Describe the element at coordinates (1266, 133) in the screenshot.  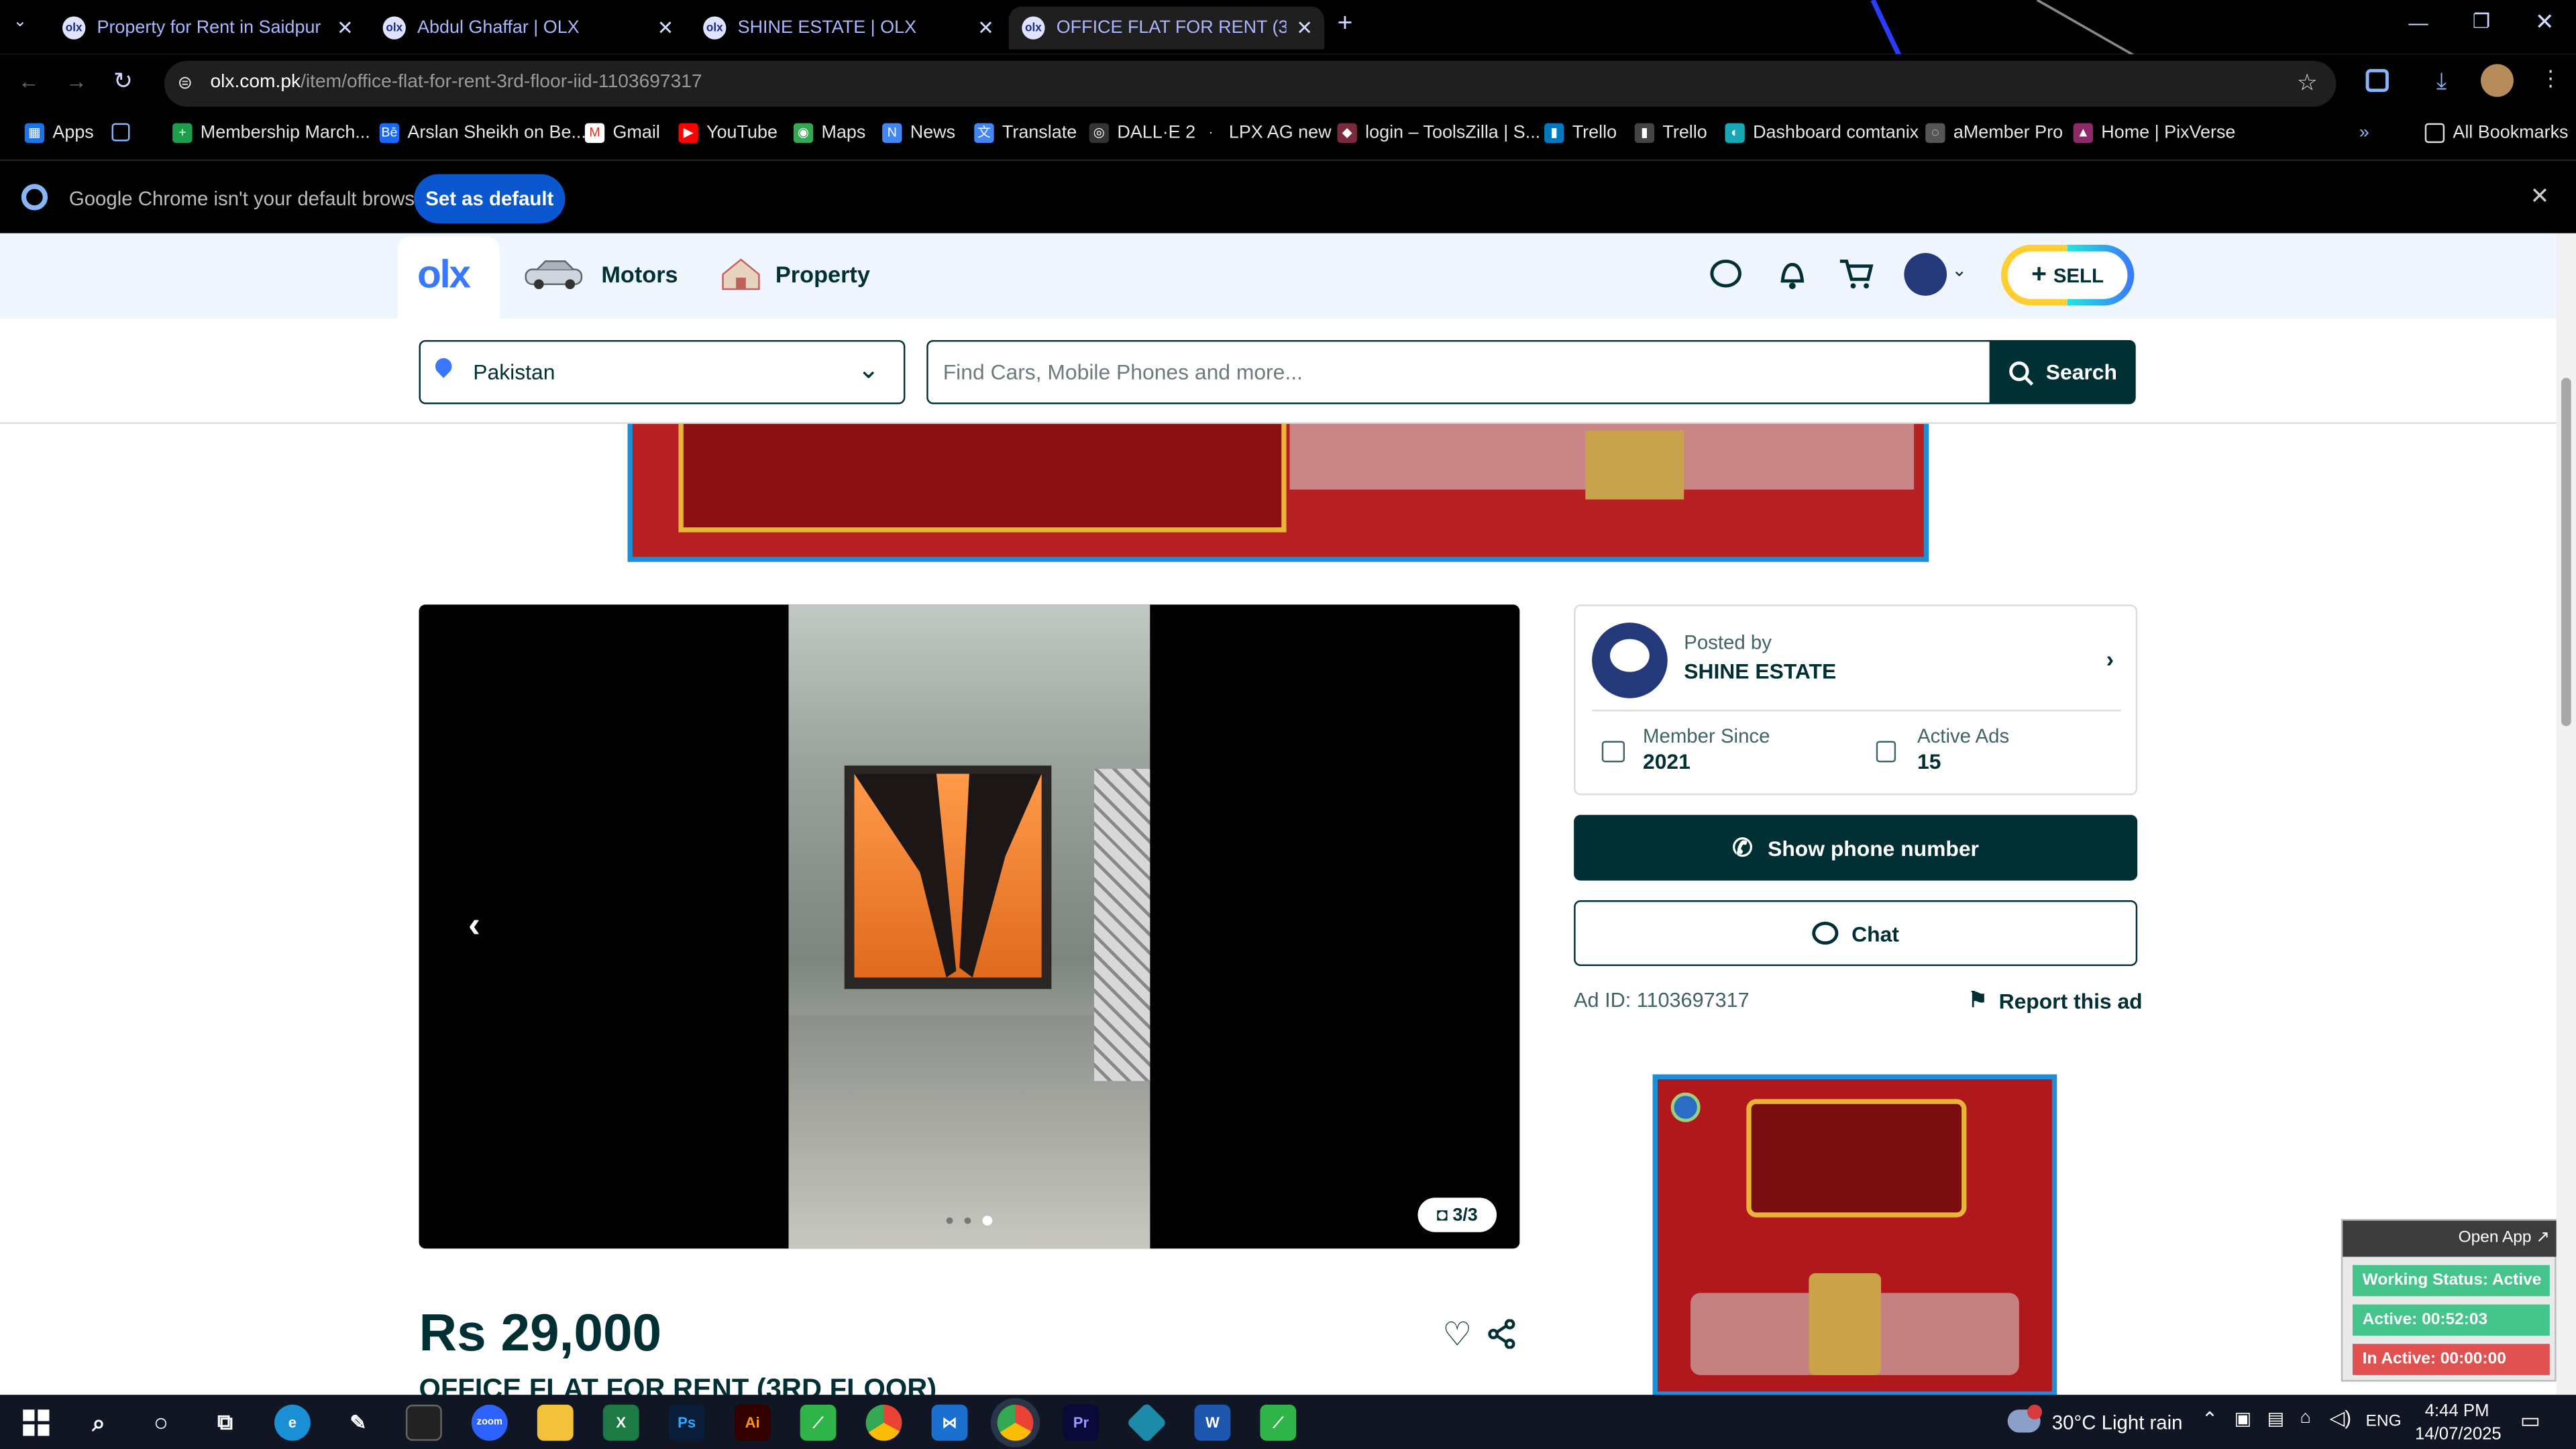
I see `bookmark-item: · LPX AG new` at that location.